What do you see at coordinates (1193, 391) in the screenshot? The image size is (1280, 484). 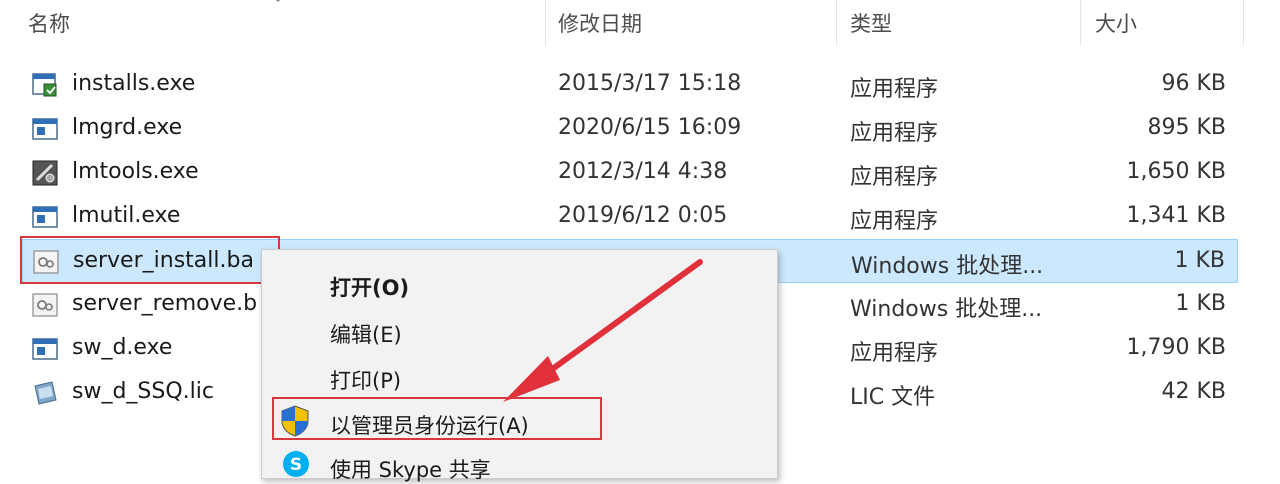 I see `file-size: 42 KB` at bounding box center [1193, 391].